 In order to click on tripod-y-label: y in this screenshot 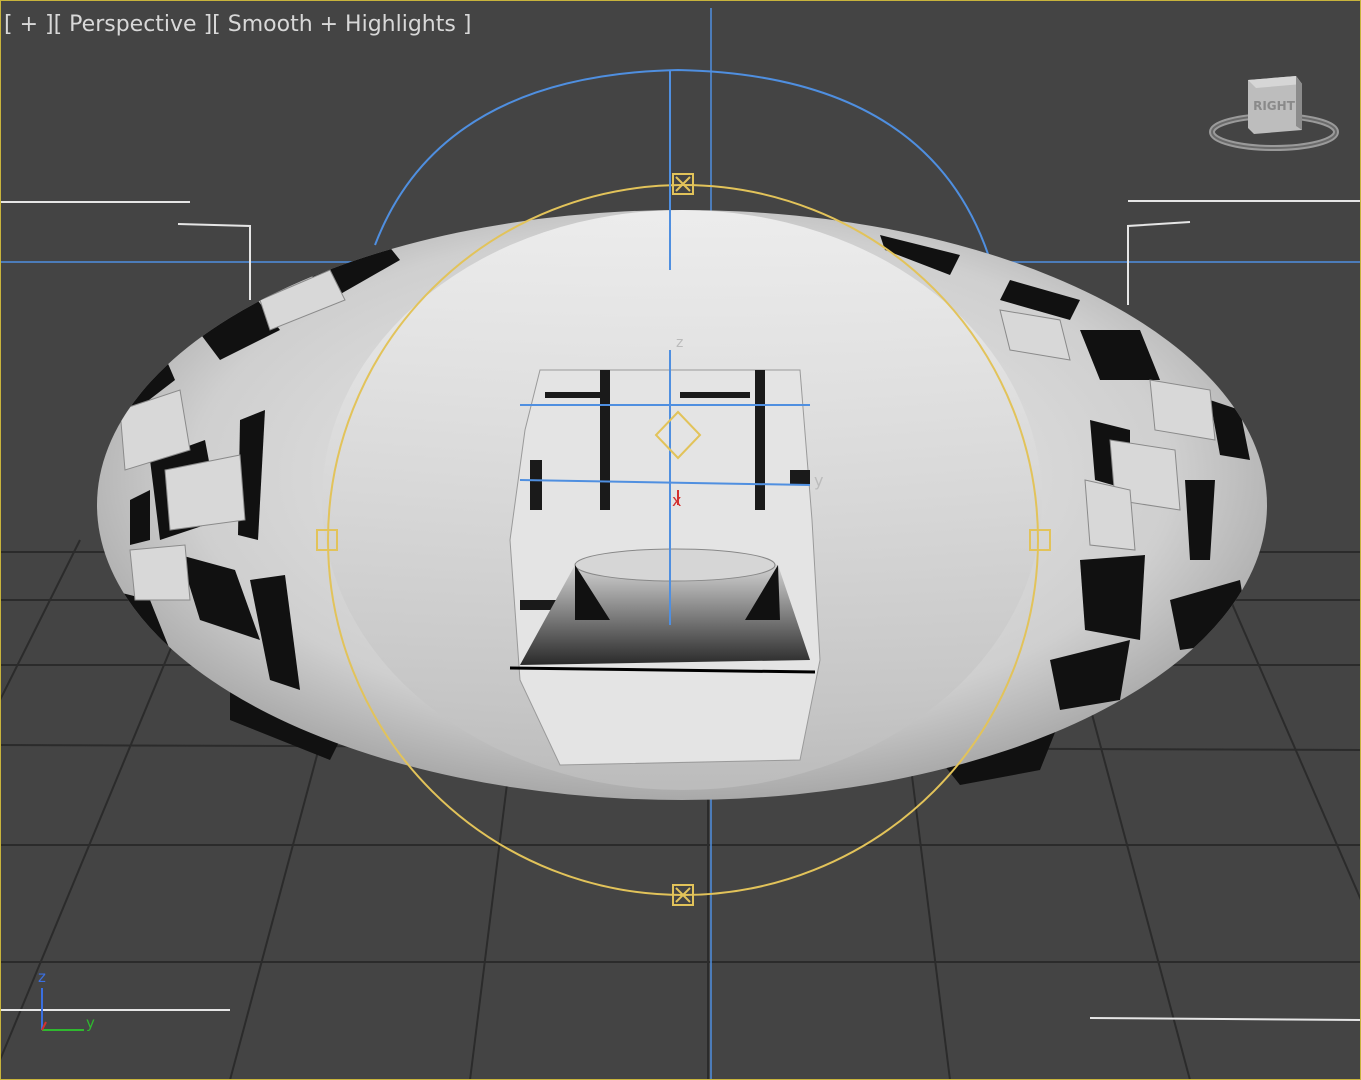, I will do `click(90, 1023)`.